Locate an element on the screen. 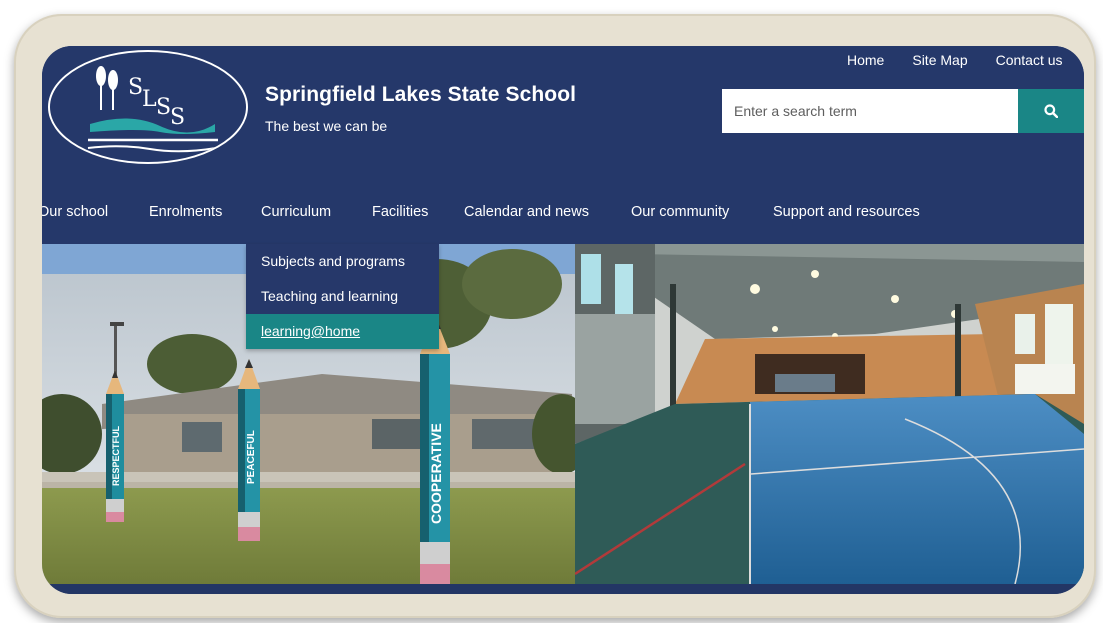 This screenshot has width=1103, height=623. svg-text: RESPECTFUL is located at coordinates (116, 455).